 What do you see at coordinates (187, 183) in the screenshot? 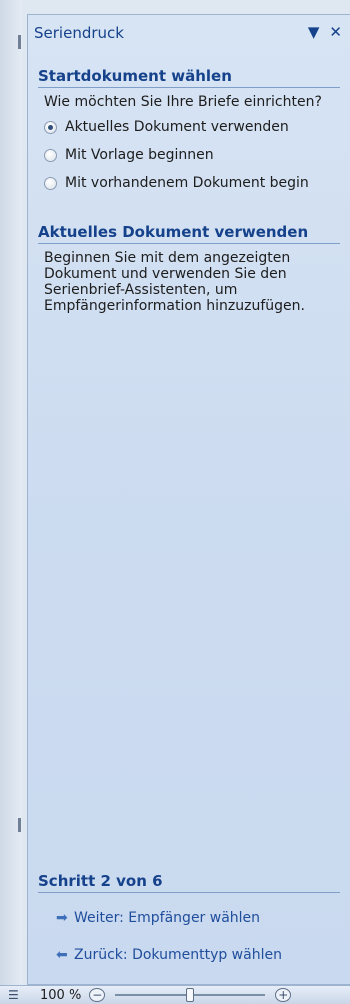
I see `radio-label: Mit vorhandenem Dokument begin` at bounding box center [187, 183].